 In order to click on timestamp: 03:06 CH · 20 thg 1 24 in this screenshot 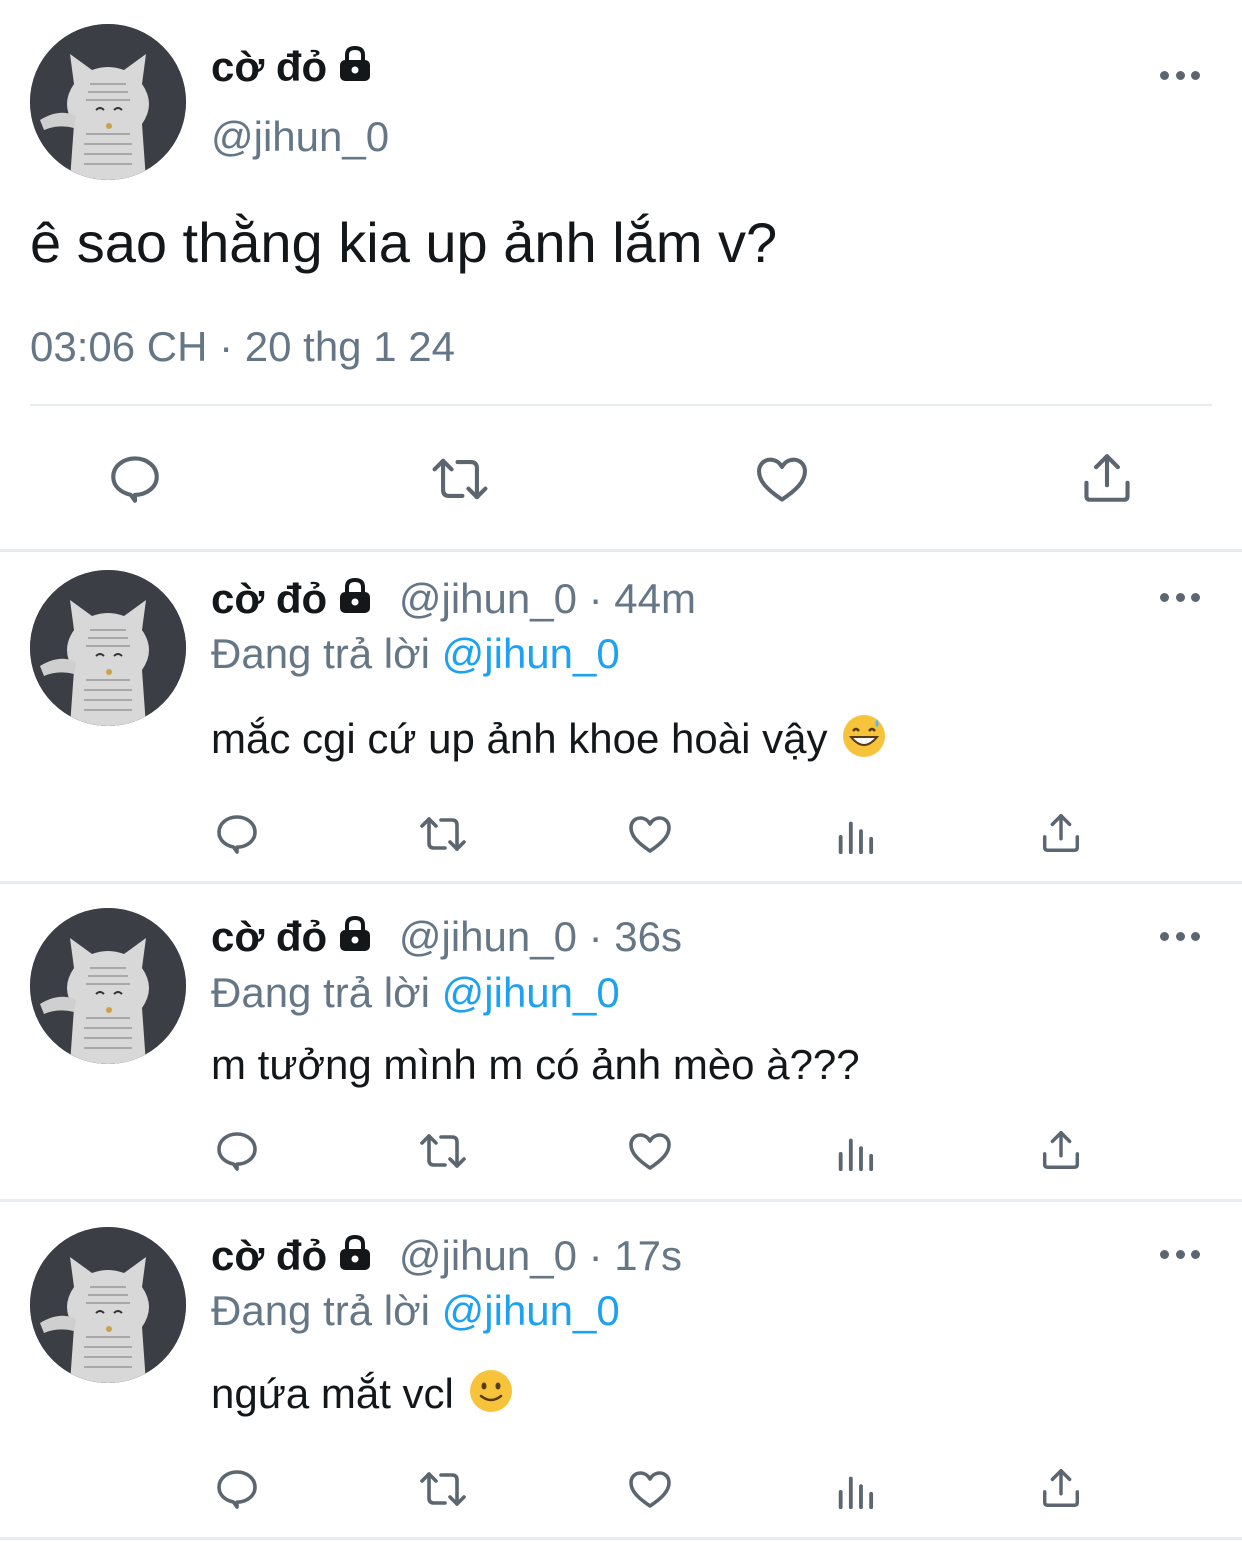, I will do `click(242, 346)`.